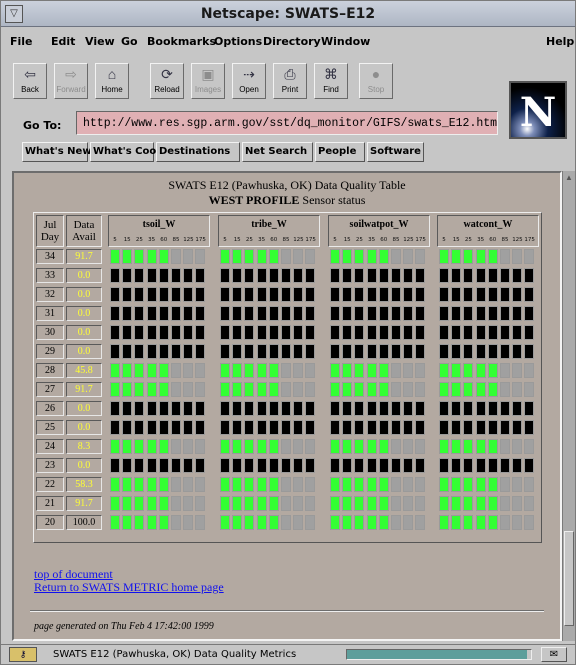 The image size is (576, 665). What do you see at coordinates (529, 240) in the screenshot?
I see `depth-label: 175` at bounding box center [529, 240].